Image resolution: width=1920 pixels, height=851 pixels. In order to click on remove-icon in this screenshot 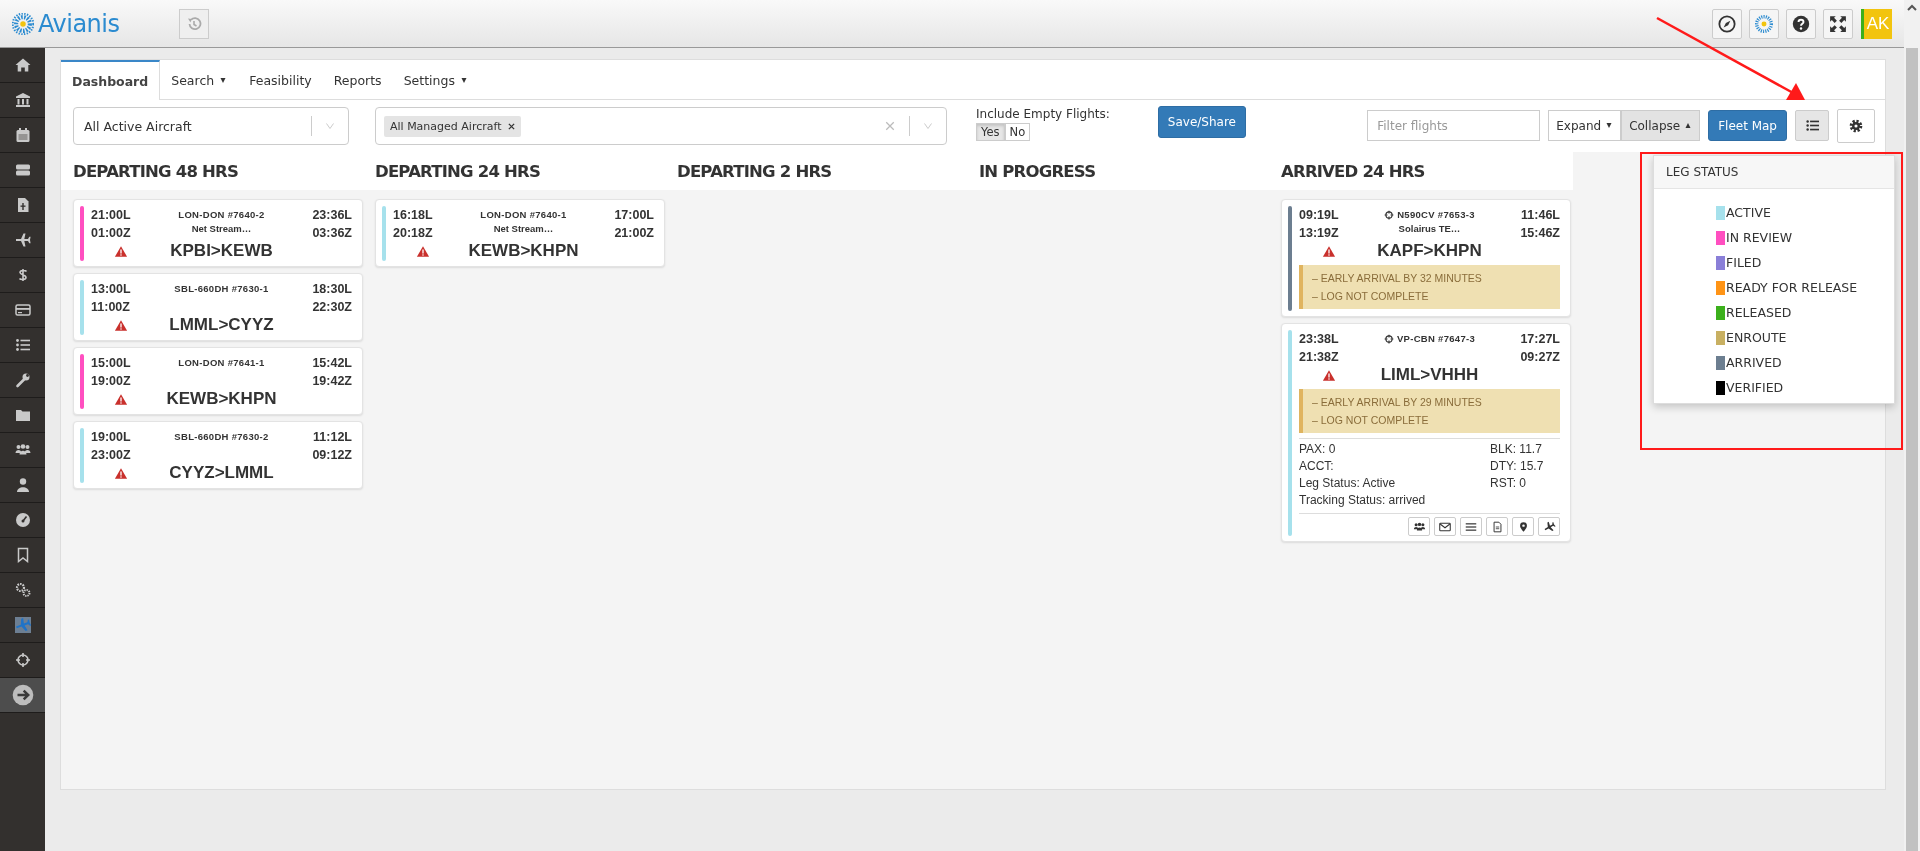, I will do `click(512, 126)`.